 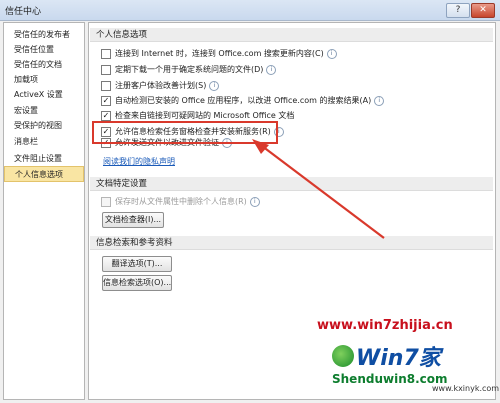 I want to click on watermark-logo-icon, so click(x=343, y=356).